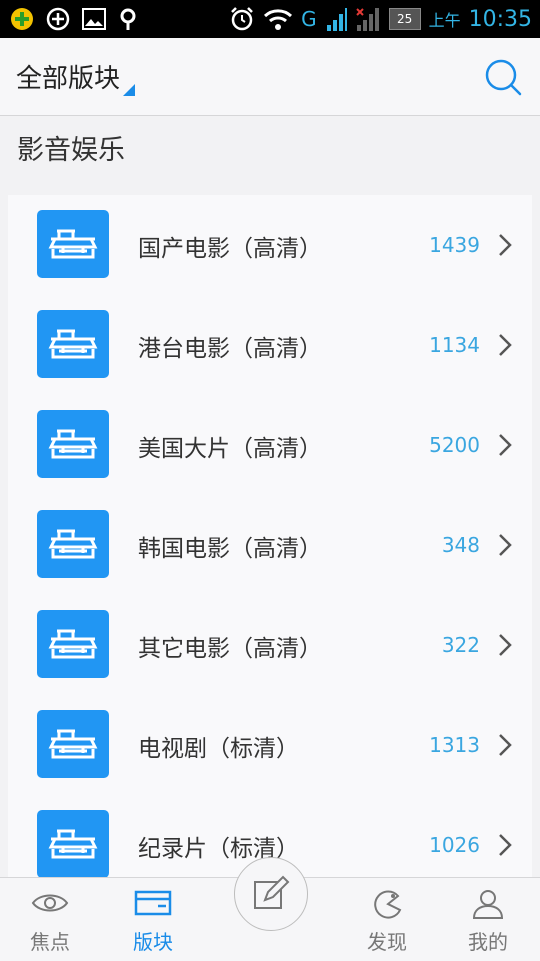 Image resolution: width=540 pixels, height=961 pixels. What do you see at coordinates (153, 919) in the screenshot?
I see `nav-boards: 版块` at bounding box center [153, 919].